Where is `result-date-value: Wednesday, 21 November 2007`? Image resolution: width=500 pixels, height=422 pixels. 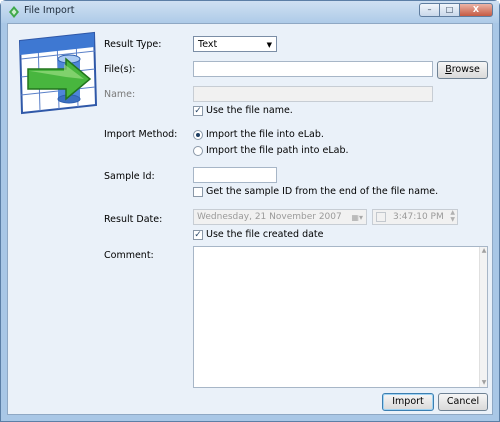
result-date-value: Wednesday, 21 November 2007 is located at coordinates (269, 217).